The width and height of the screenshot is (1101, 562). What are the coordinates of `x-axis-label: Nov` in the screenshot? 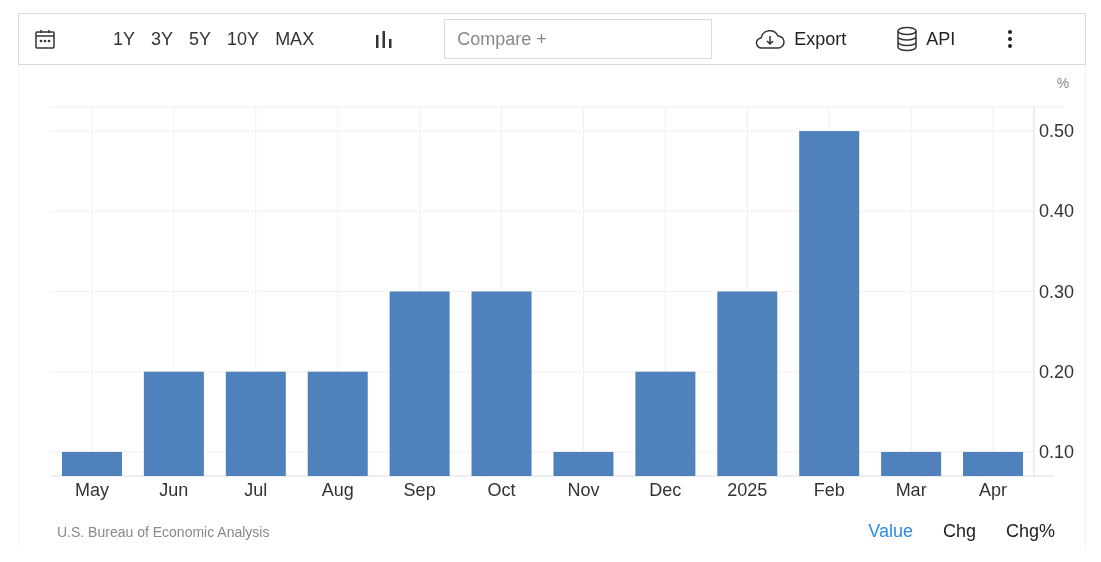 It's located at (583, 490).